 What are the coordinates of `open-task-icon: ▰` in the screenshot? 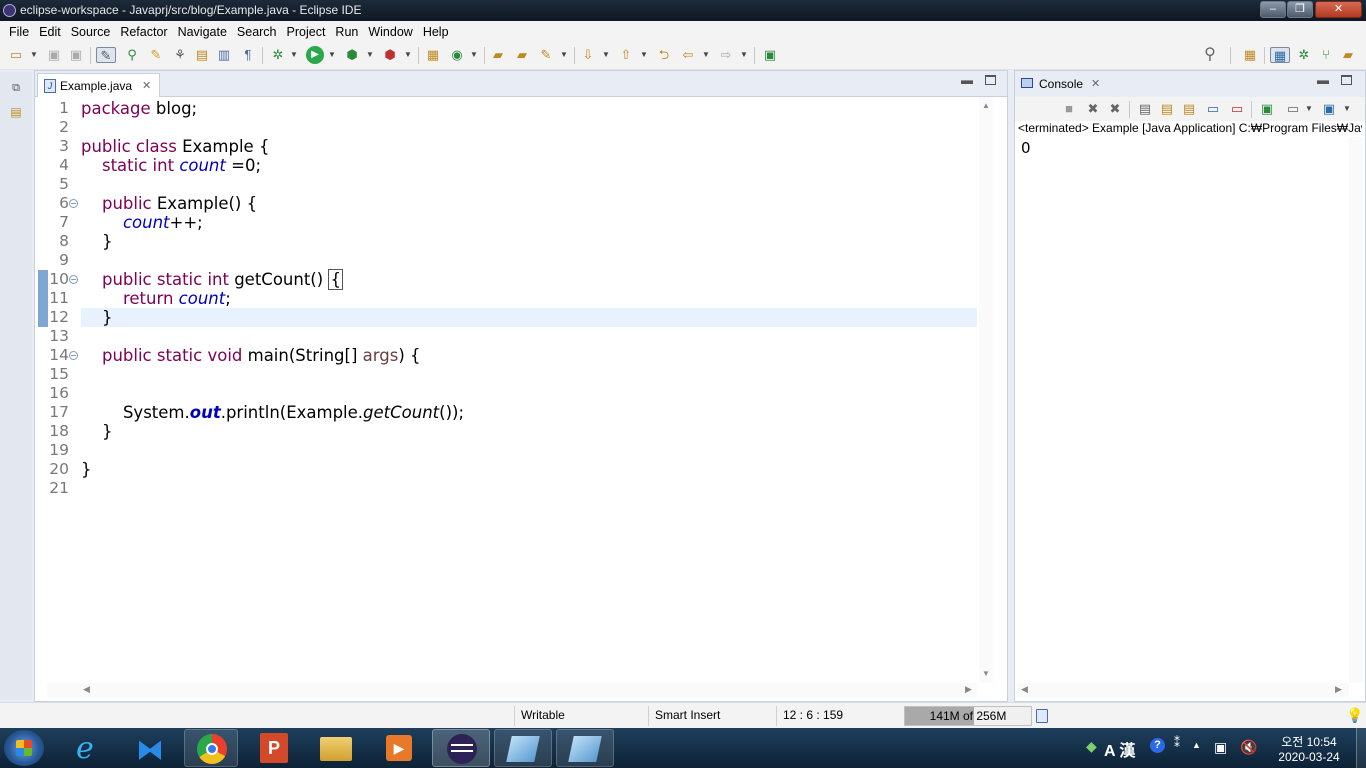 It's located at (522, 55).